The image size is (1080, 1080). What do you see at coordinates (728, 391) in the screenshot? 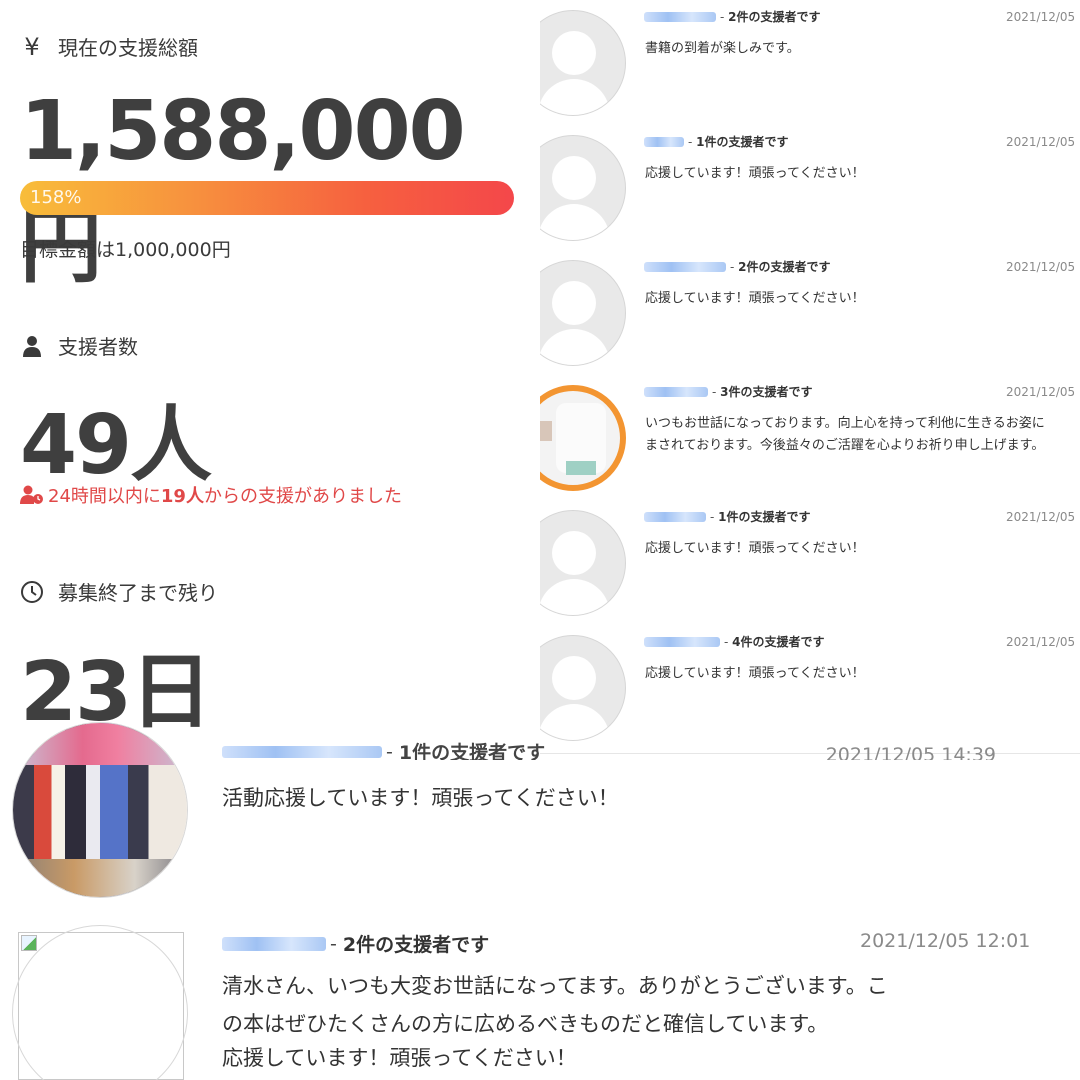
I see `comment-meta: - 3件の支援者です` at bounding box center [728, 391].